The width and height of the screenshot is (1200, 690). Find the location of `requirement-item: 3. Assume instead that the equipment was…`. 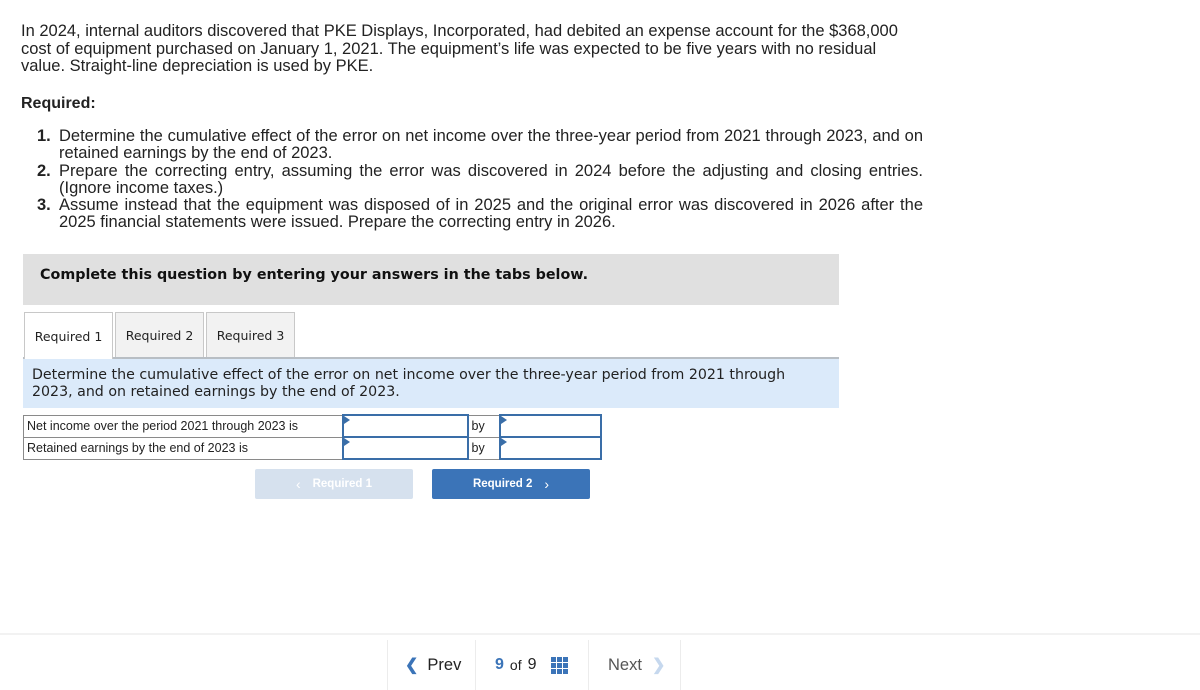

requirement-item: 3. Assume instead that the equipment was… is located at coordinates (480, 214).